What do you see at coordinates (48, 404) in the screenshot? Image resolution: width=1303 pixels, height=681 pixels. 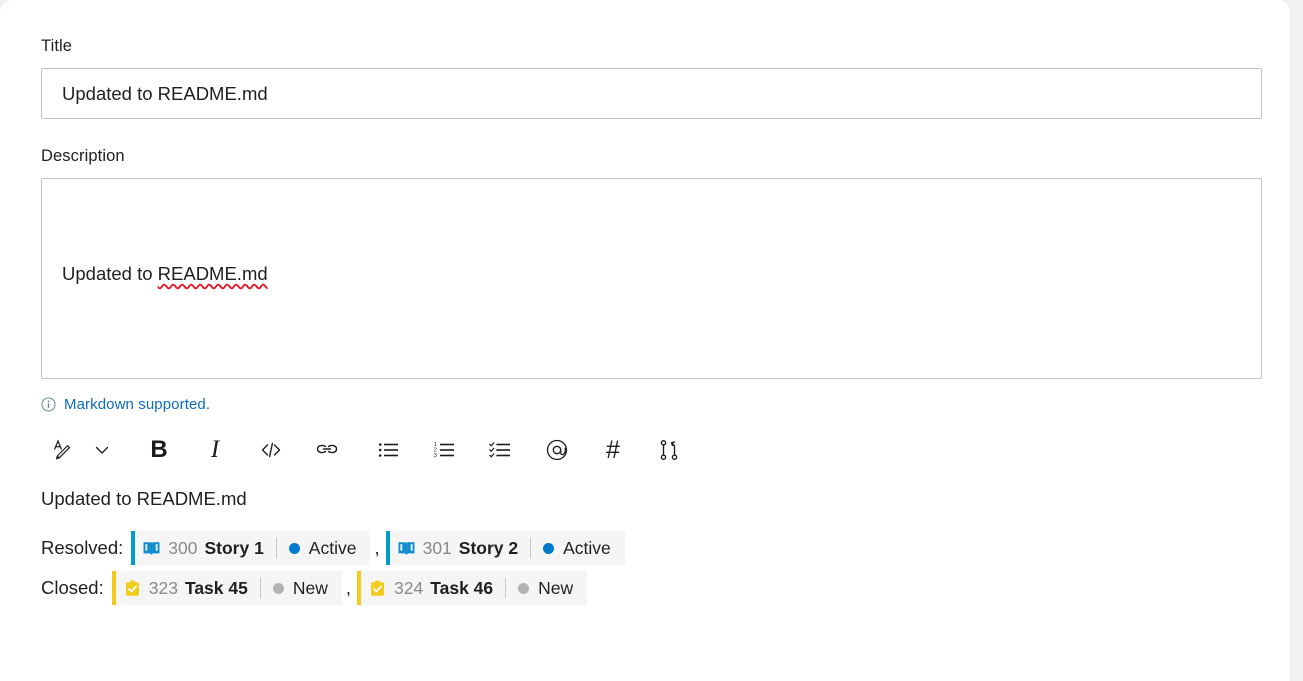 I see `info-icon` at bounding box center [48, 404].